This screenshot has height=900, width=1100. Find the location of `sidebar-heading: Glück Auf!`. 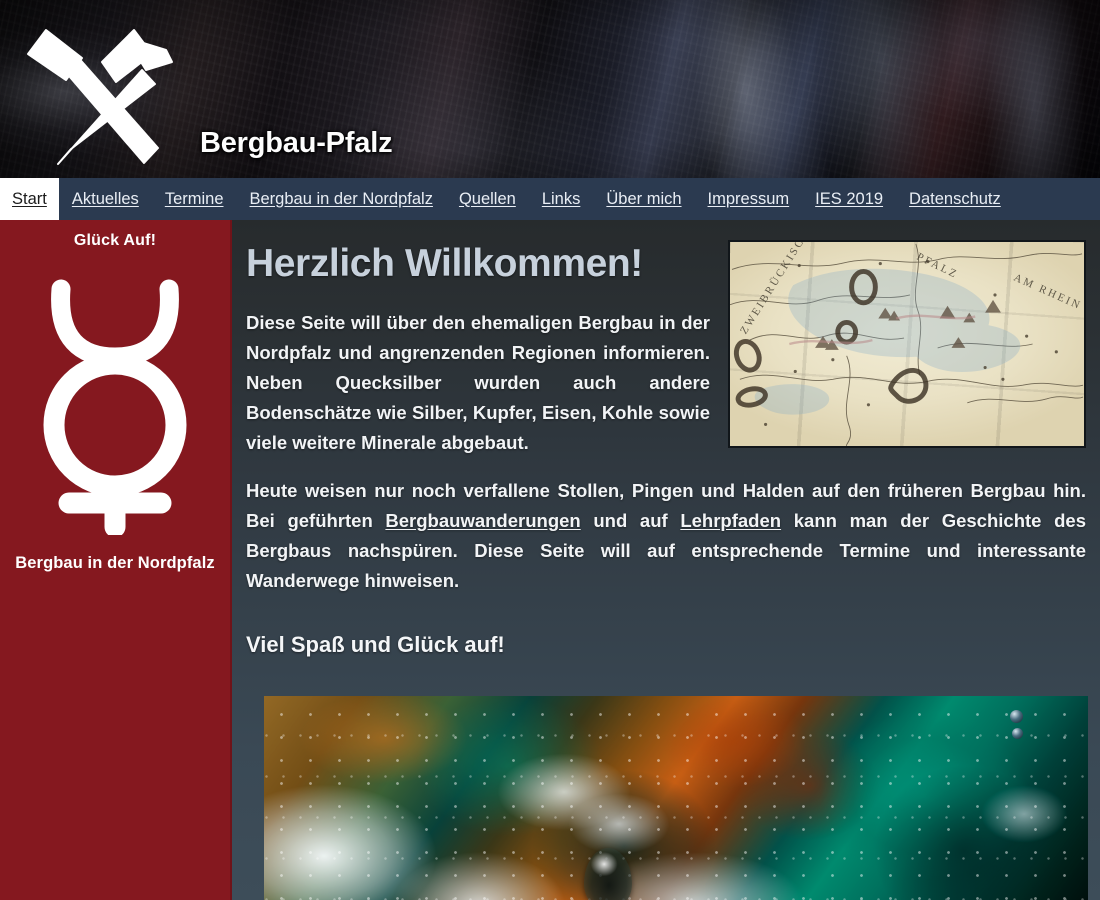

sidebar-heading: Glück Auf! is located at coordinates (115, 240).